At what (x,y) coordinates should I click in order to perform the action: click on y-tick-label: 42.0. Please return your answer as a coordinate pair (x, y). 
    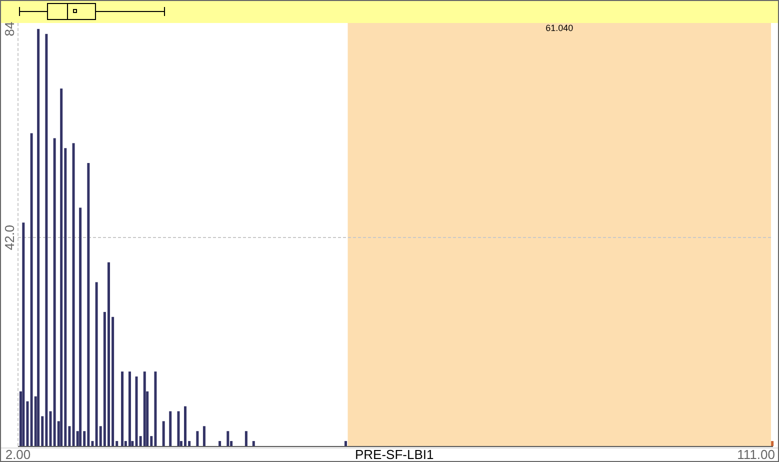
    Looking at the image, I should click on (9, 237).